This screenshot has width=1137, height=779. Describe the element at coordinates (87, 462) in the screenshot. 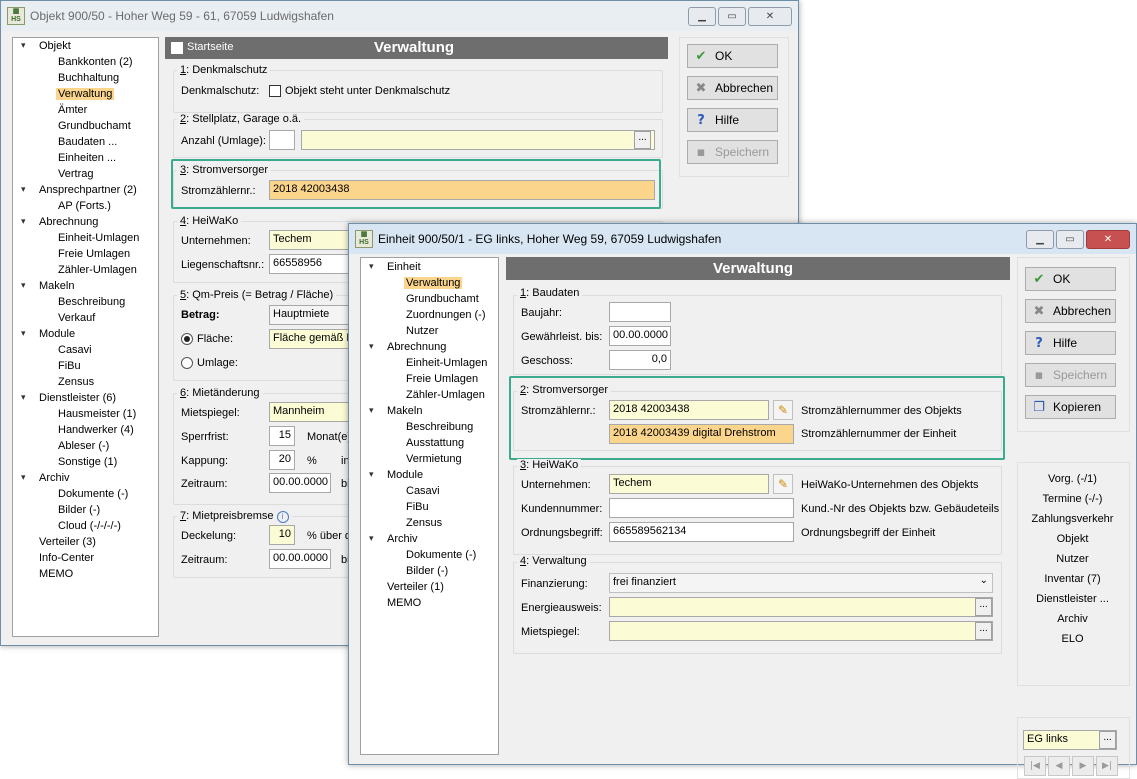

I see `tree-item: Sonstige (1)` at that location.